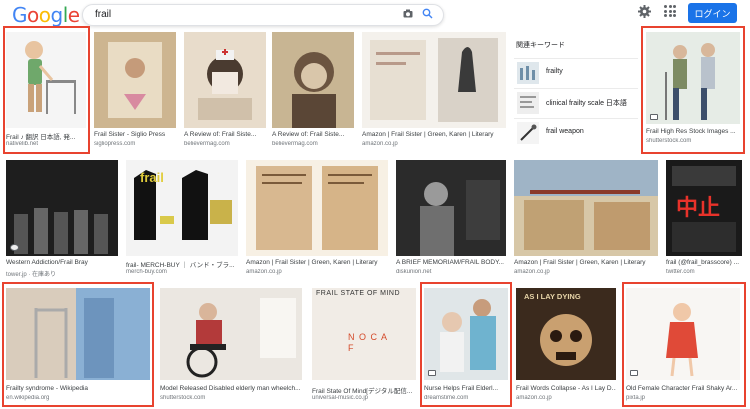 Image resolution: width=750 pixels, height=409 pixels. Describe the element at coordinates (14, 247) in the screenshot. I see `gif-badge-icon` at that location.